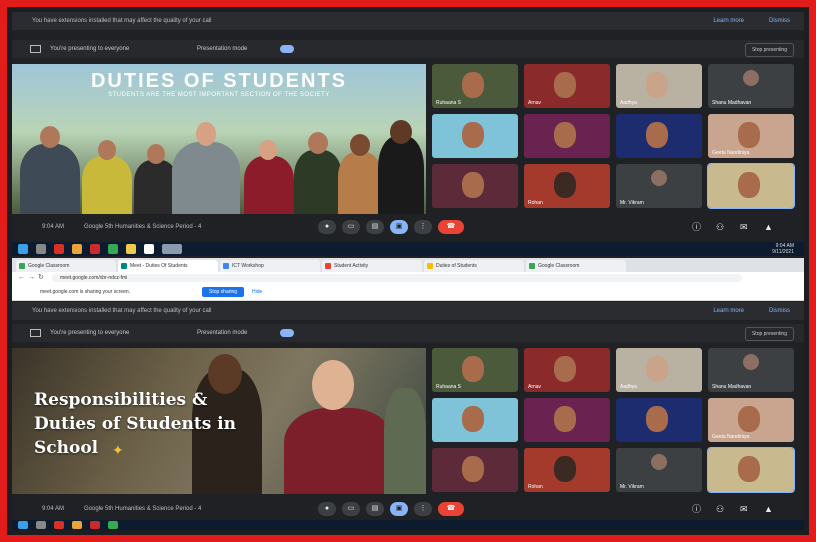 This screenshot has width=816, height=542. I want to click on address-input: meet.google.com/xbr-ndcz-fmi, so click(397, 278).